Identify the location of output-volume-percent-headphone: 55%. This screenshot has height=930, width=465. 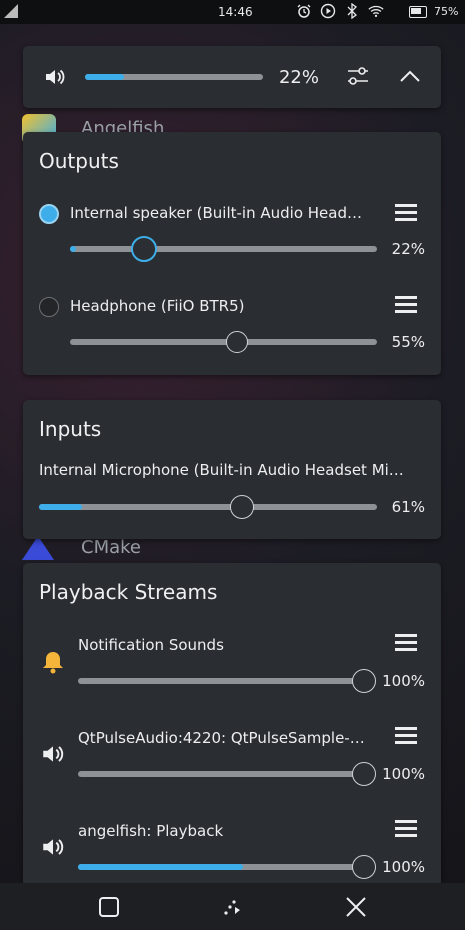
(408, 342).